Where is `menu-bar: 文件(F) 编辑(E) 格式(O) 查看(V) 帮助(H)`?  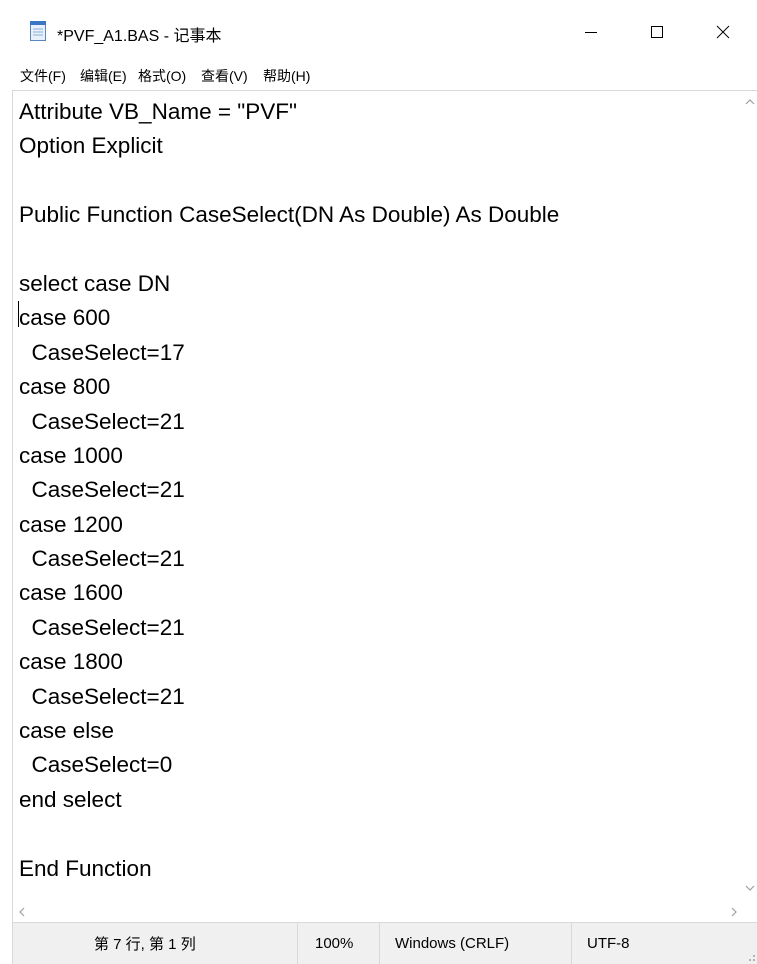
menu-bar: 文件(F) 编辑(E) 格式(O) 查看(V) 帮助(H) is located at coordinates (378, 76).